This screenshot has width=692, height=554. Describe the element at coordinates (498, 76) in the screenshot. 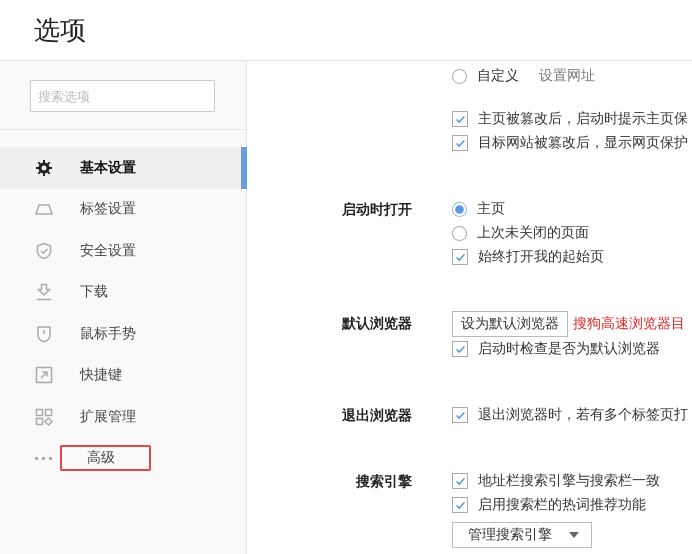

I see `option-label: 自定义` at that location.